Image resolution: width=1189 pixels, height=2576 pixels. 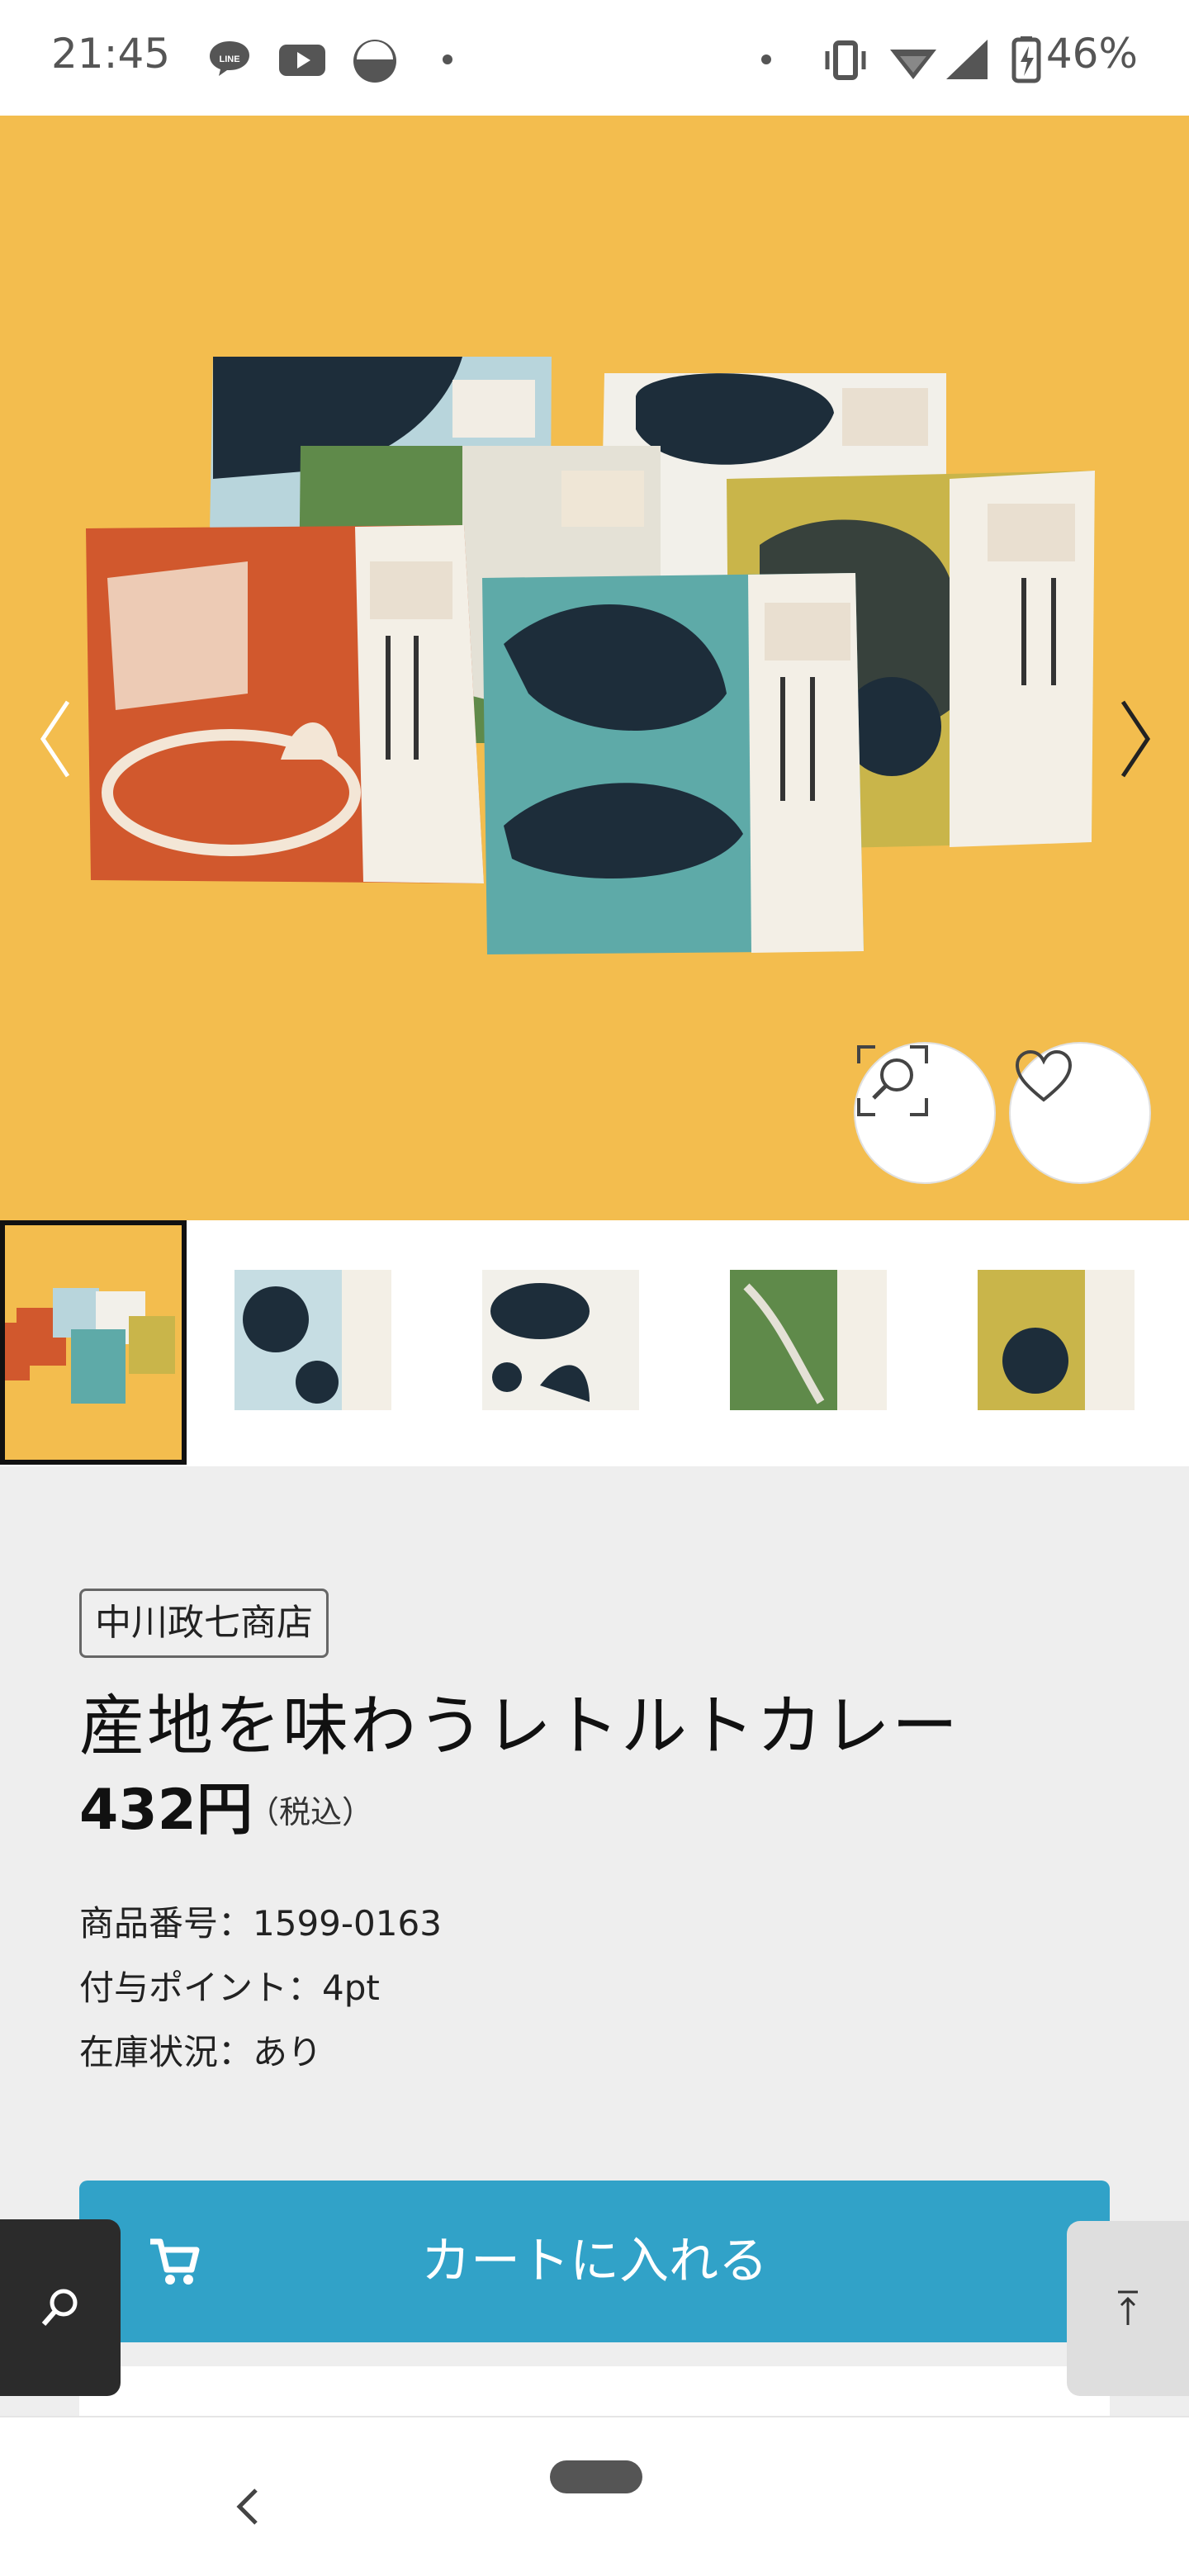 What do you see at coordinates (311, 1812) in the screenshot?
I see `price-tax-note: （税込）` at bounding box center [311, 1812].